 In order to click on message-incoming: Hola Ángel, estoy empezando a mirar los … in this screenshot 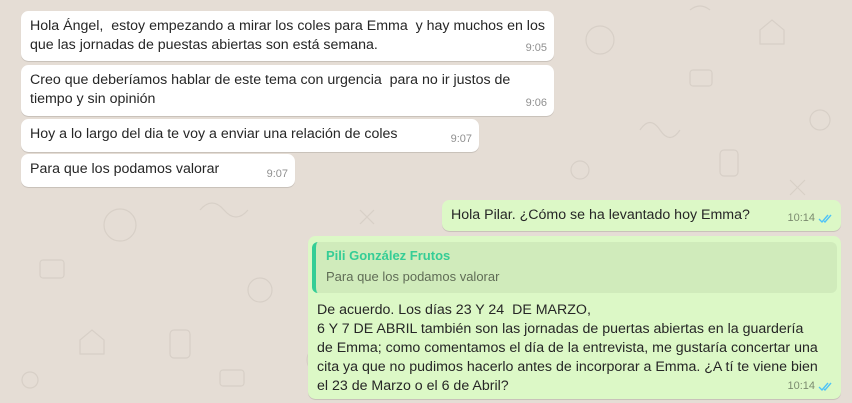, I will do `click(287, 36)`.